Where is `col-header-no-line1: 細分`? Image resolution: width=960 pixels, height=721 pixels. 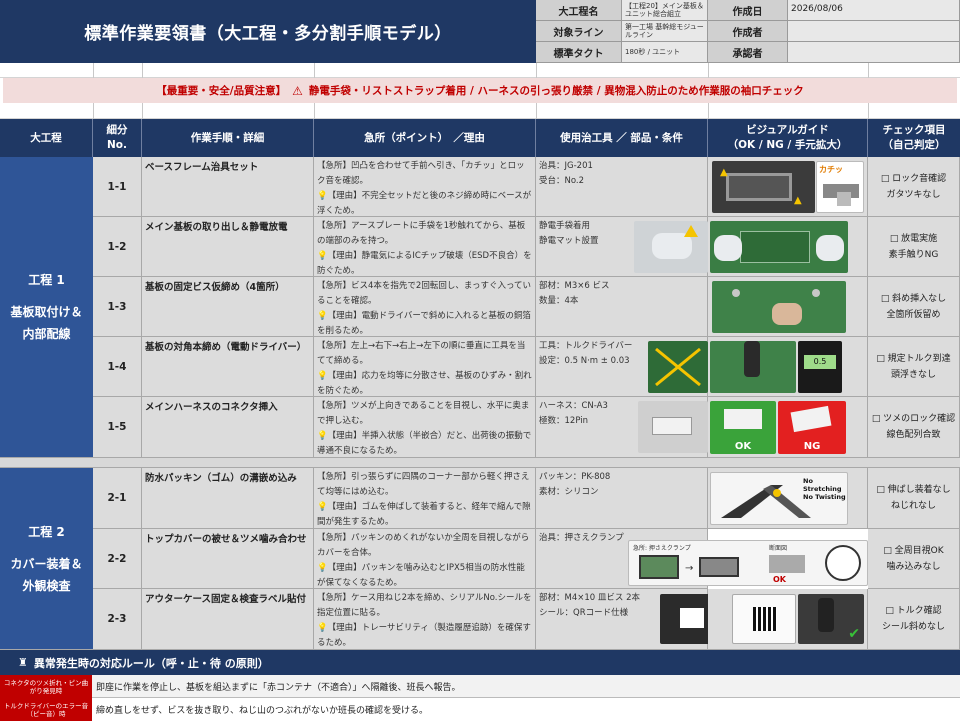 col-header-no-line1: 細分 is located at coordinates (117, 130).